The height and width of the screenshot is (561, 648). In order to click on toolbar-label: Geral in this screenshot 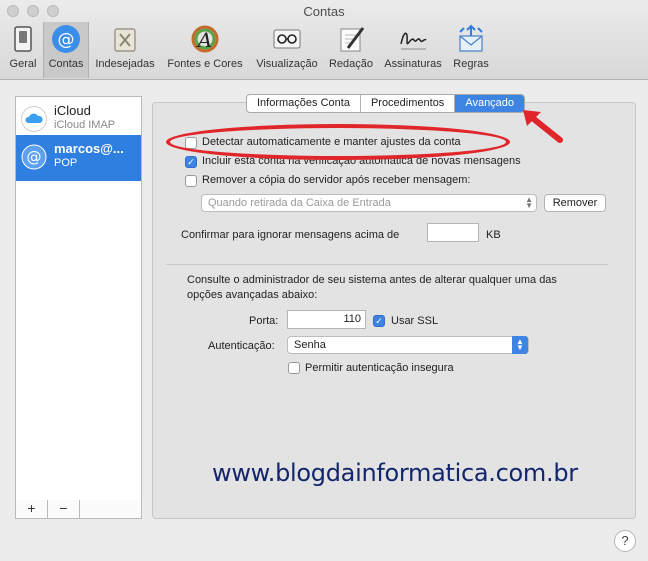, I will do `click(23, 64)`.